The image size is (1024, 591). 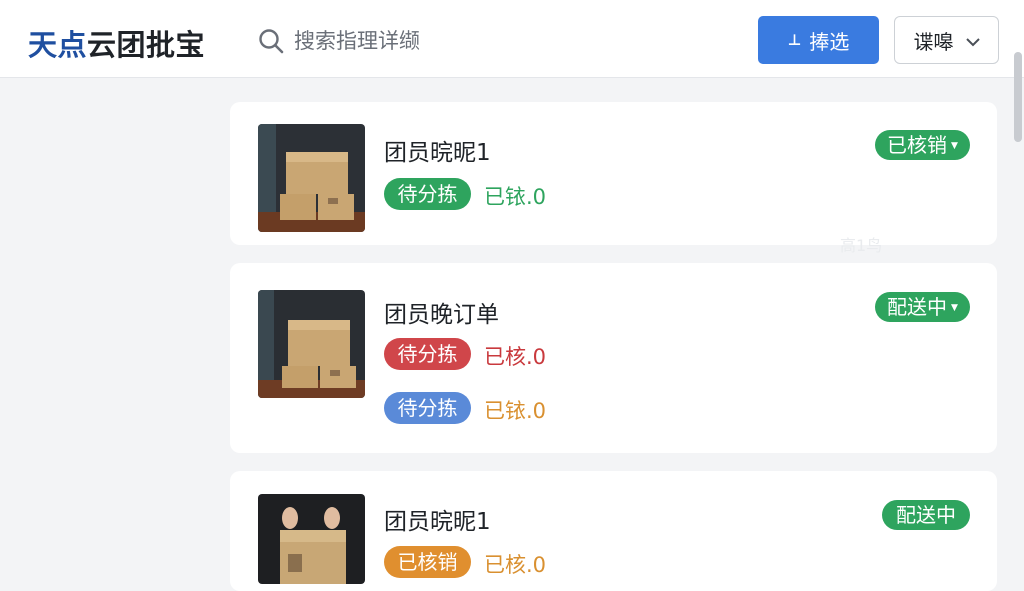 I want to click on search-bar, so click(x=346, y=41).